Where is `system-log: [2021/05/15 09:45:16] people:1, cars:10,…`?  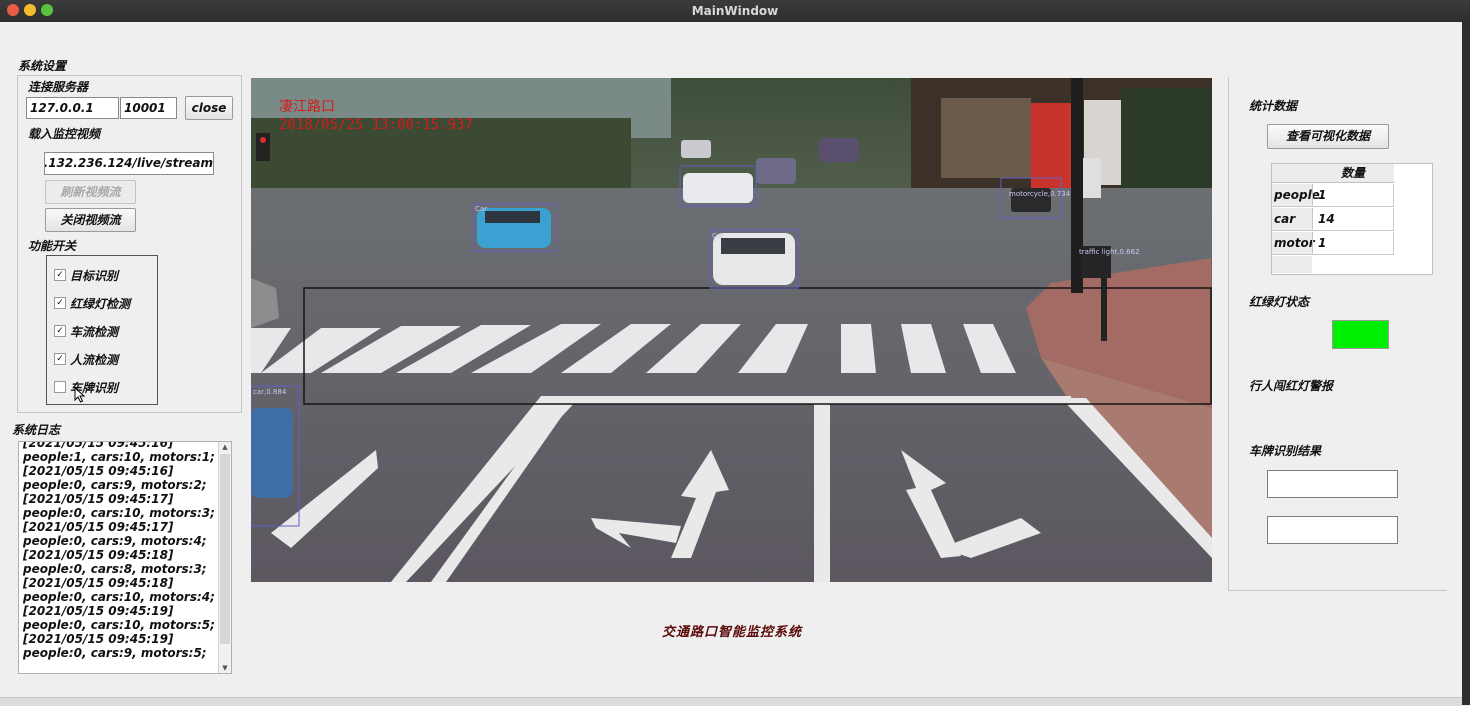 system-log: [2021/05/15 09:45:16] people:1, cars:10,… is located at coordinates (125, 557).